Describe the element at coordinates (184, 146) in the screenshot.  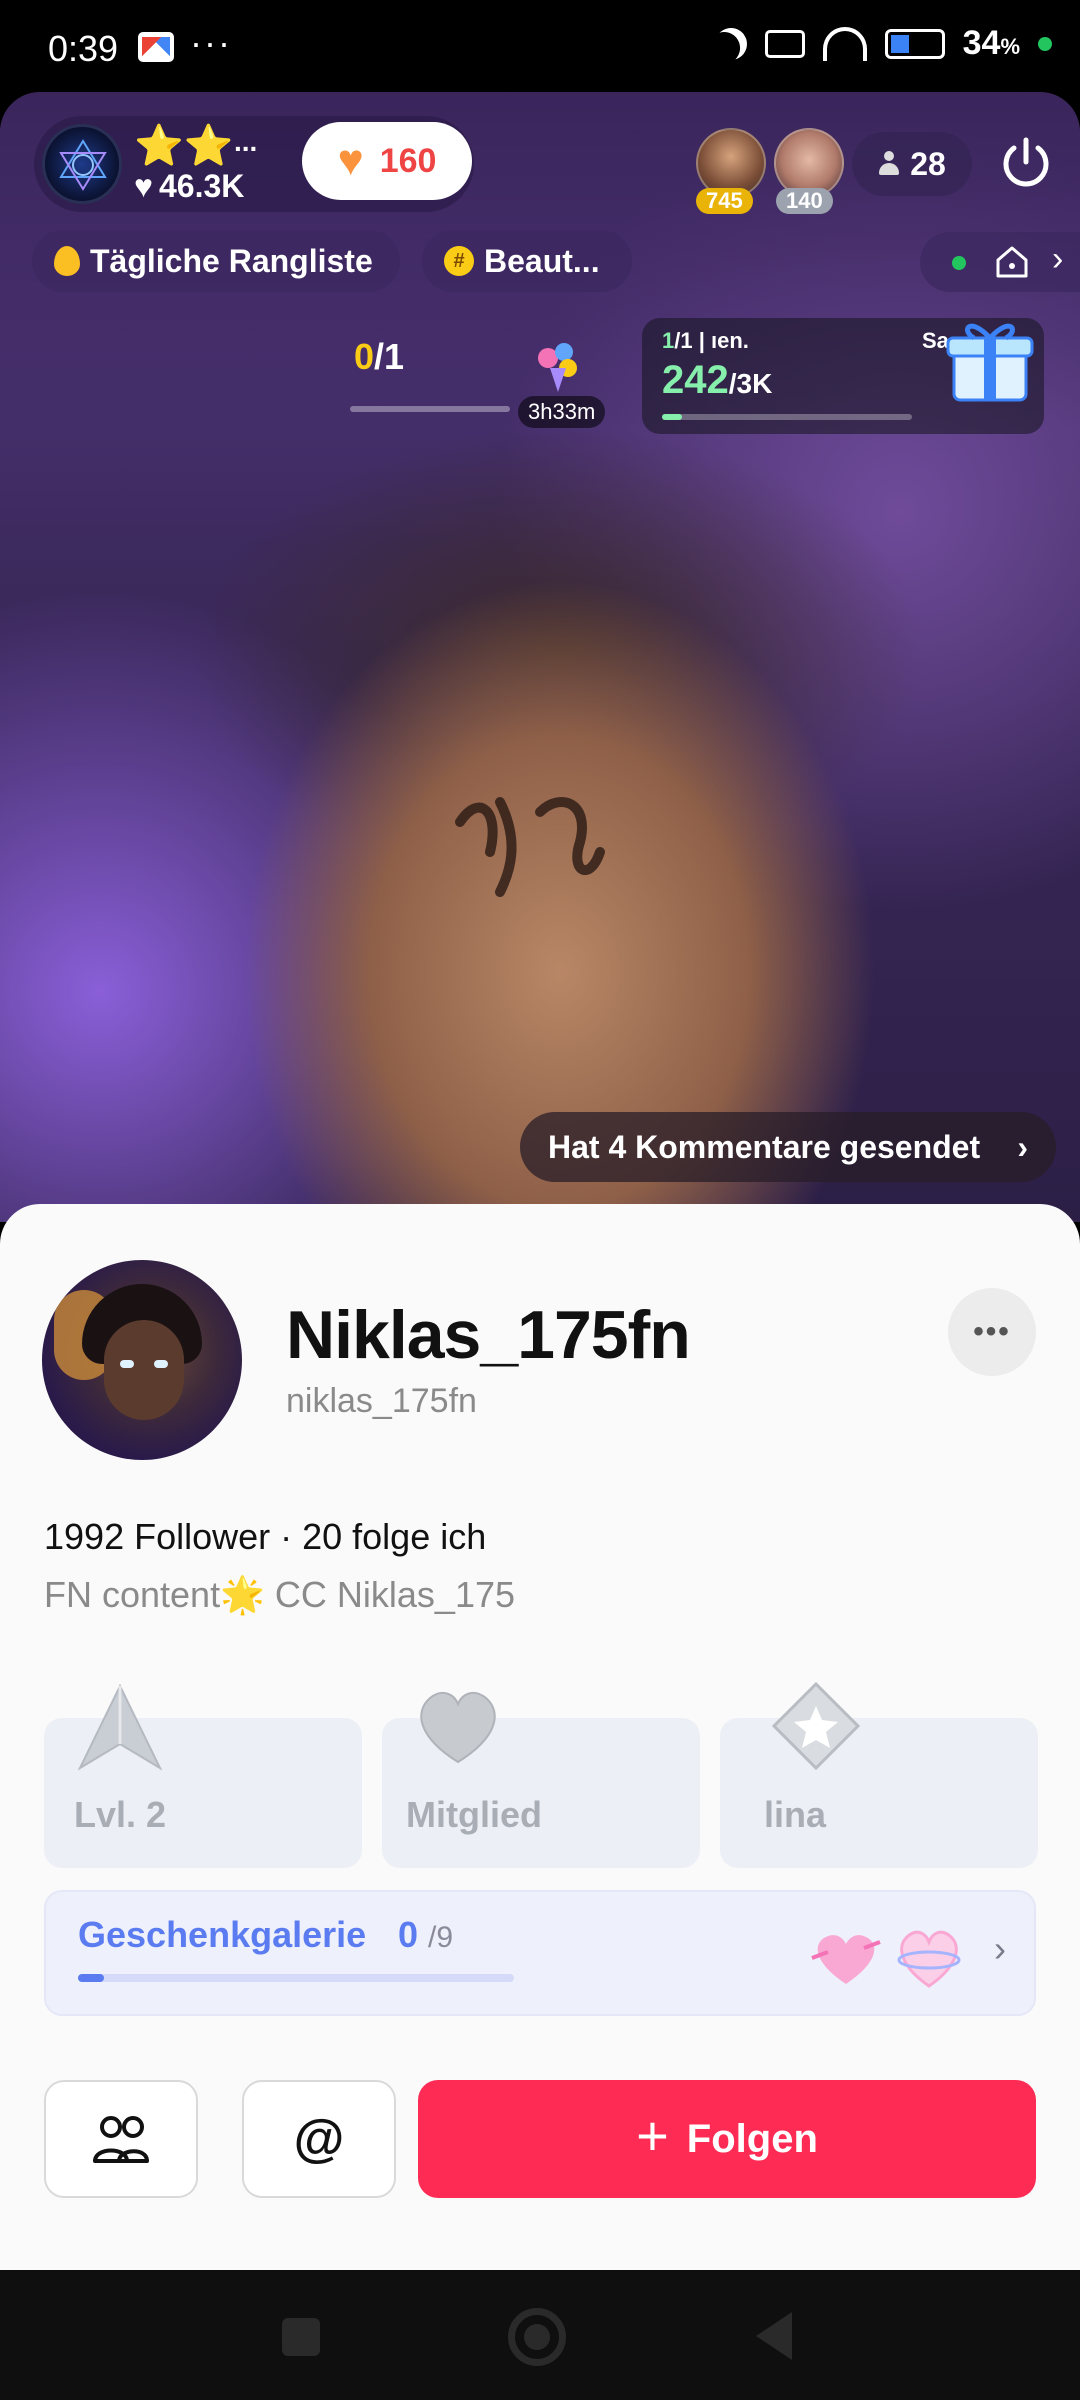
I see `host-stars: ⭐⭐` at that location.